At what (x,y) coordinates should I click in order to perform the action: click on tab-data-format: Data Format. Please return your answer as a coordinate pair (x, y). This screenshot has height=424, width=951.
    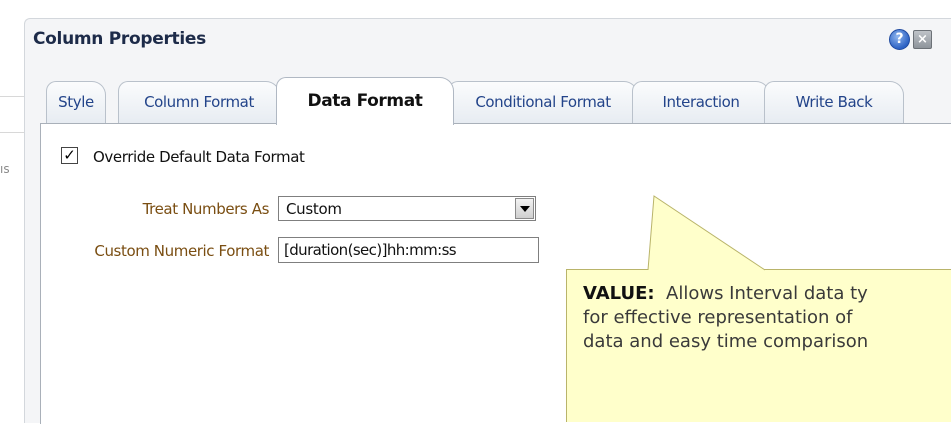
    Looking at the image, I should click on (365, 101).